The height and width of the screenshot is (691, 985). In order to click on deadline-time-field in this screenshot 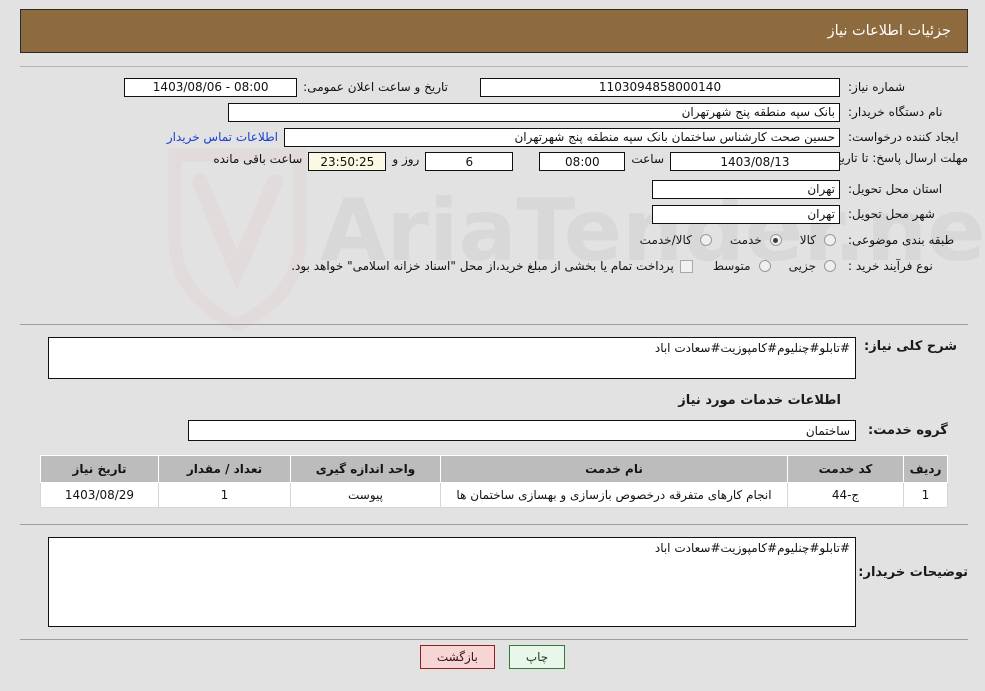, I will do `click(582, 161)`.